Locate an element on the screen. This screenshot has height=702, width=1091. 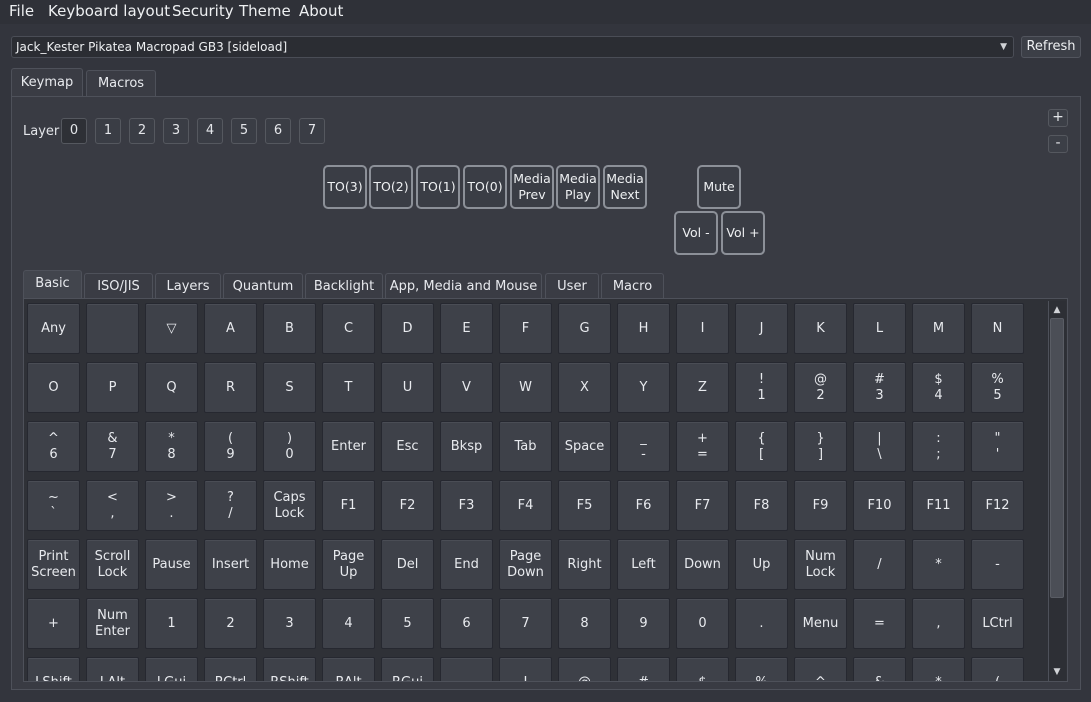
keycode-button: Print Screen is located at coordinates (53, 564).